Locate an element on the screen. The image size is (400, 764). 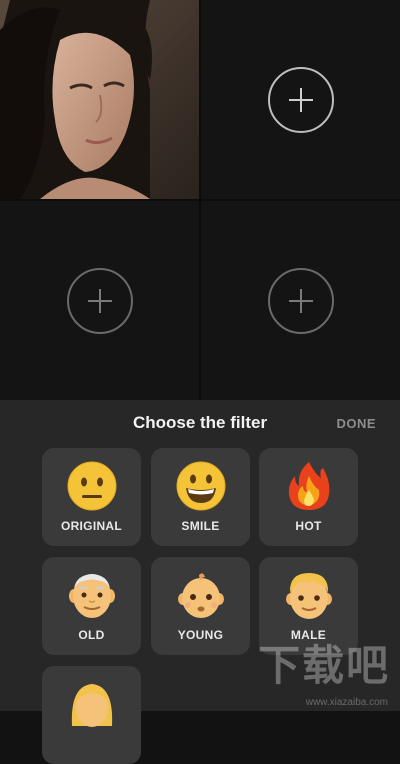
portrait-photo is located at coordinates (99, 99).